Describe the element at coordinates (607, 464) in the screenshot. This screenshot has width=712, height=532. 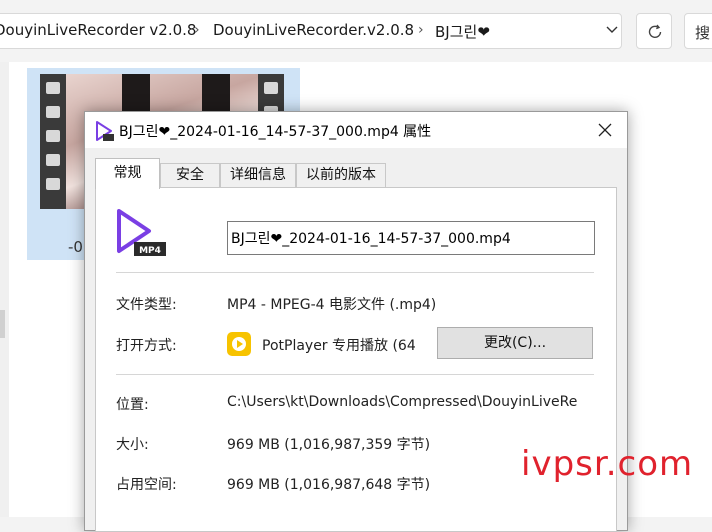
I see `site-watermark: ivpsr.com` at that location.